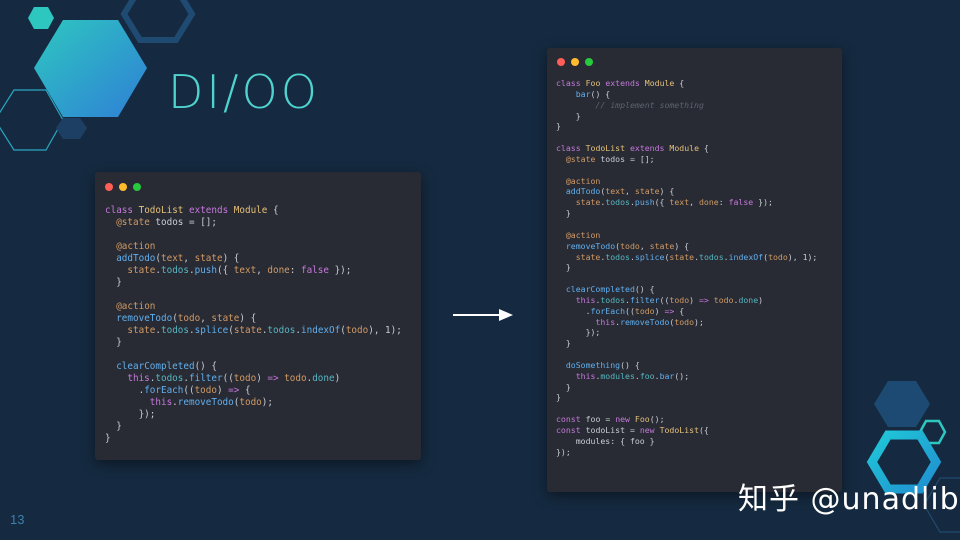 The height and width of the screenshot is (540, 960). I want to click on hexagon-small-teal, so click(41, 18).